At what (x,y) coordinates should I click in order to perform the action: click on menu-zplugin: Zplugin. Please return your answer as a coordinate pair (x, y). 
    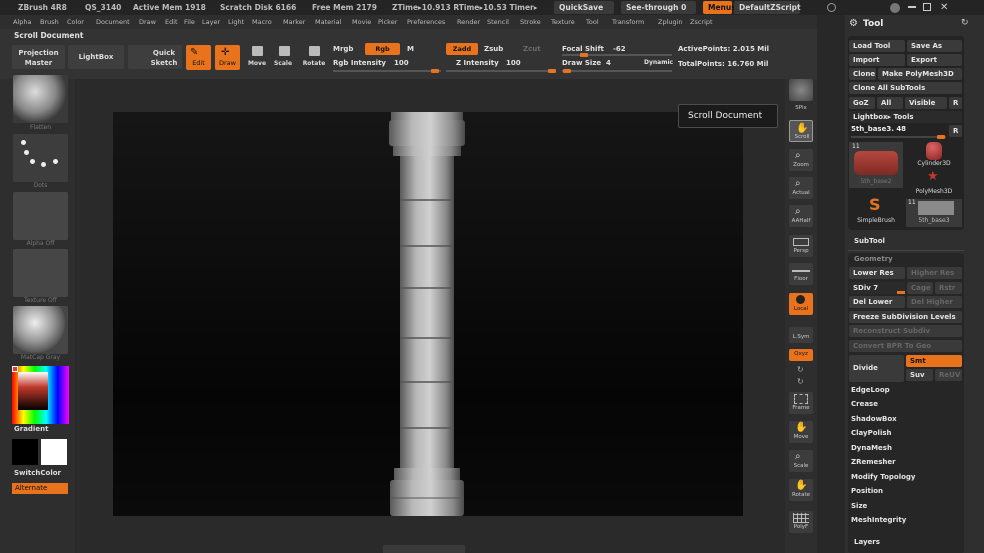
    Looking at the image, I should click on (670, 22).